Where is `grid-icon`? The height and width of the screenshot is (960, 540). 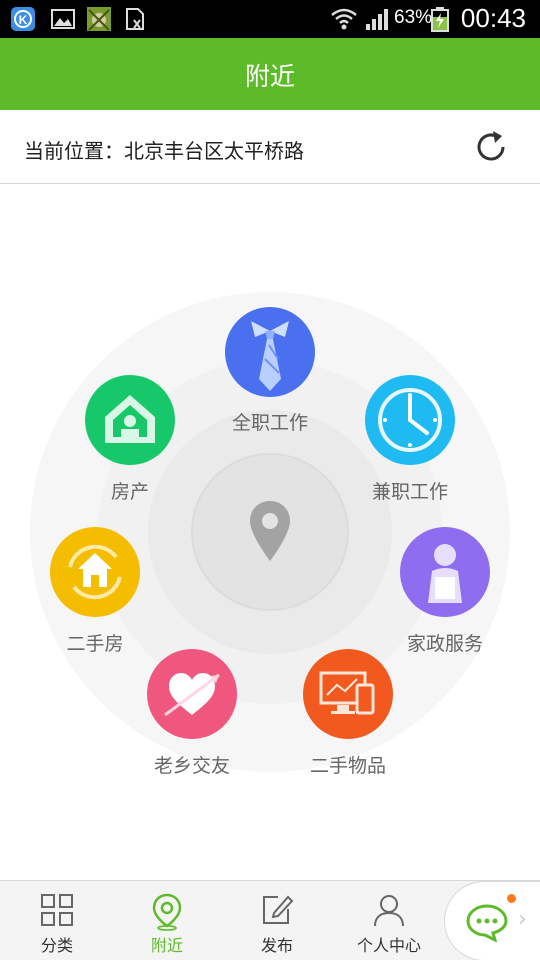
grid-icon is located at coordinates (57, 910).